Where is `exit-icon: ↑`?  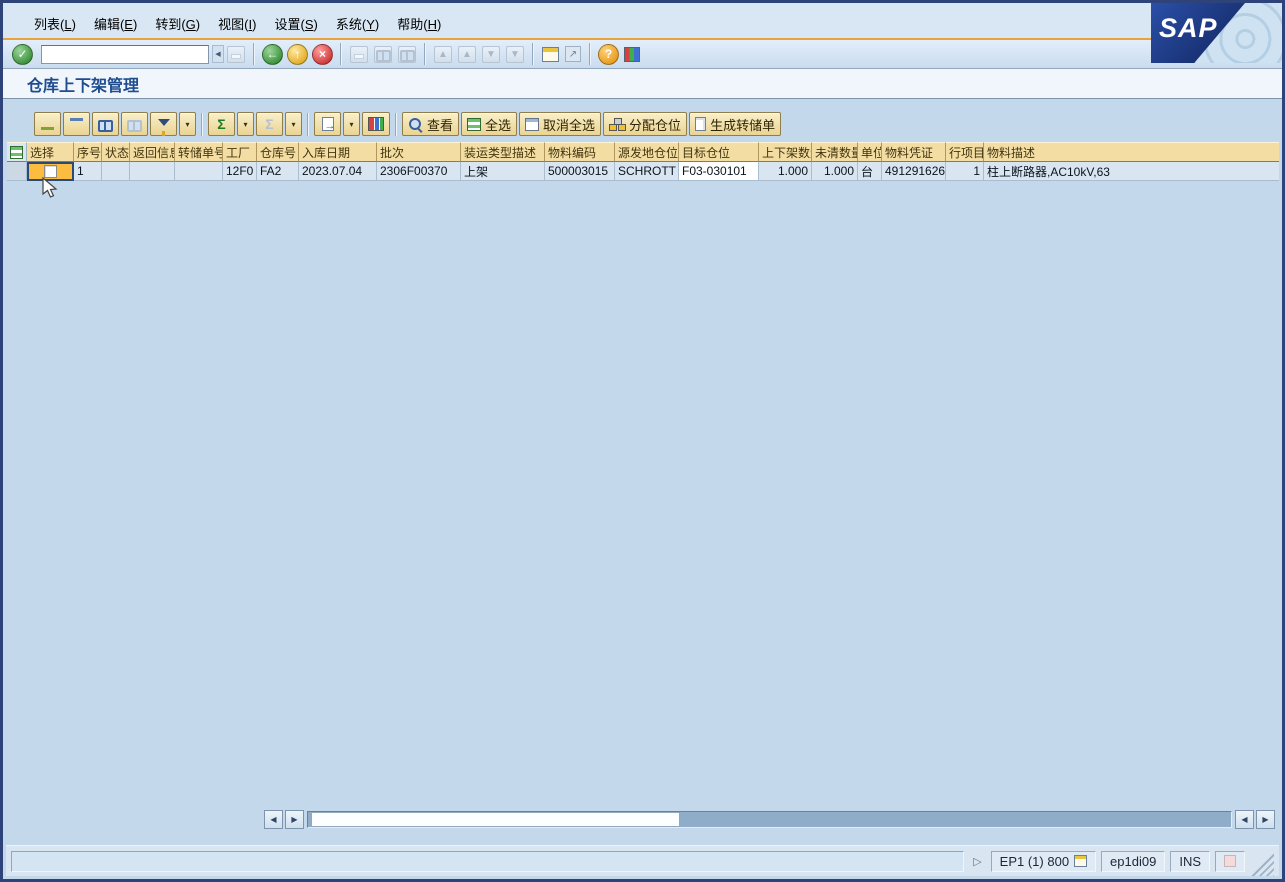
exit-icon: ↑ is located at coordinates (297, 54).